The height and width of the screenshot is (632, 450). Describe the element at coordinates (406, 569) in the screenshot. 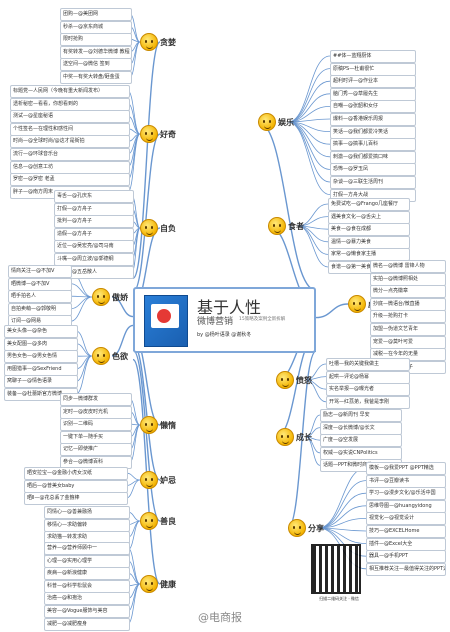

I see `leaf-node: 相互推荐关注—最值得关注的PPT达人` at that location.